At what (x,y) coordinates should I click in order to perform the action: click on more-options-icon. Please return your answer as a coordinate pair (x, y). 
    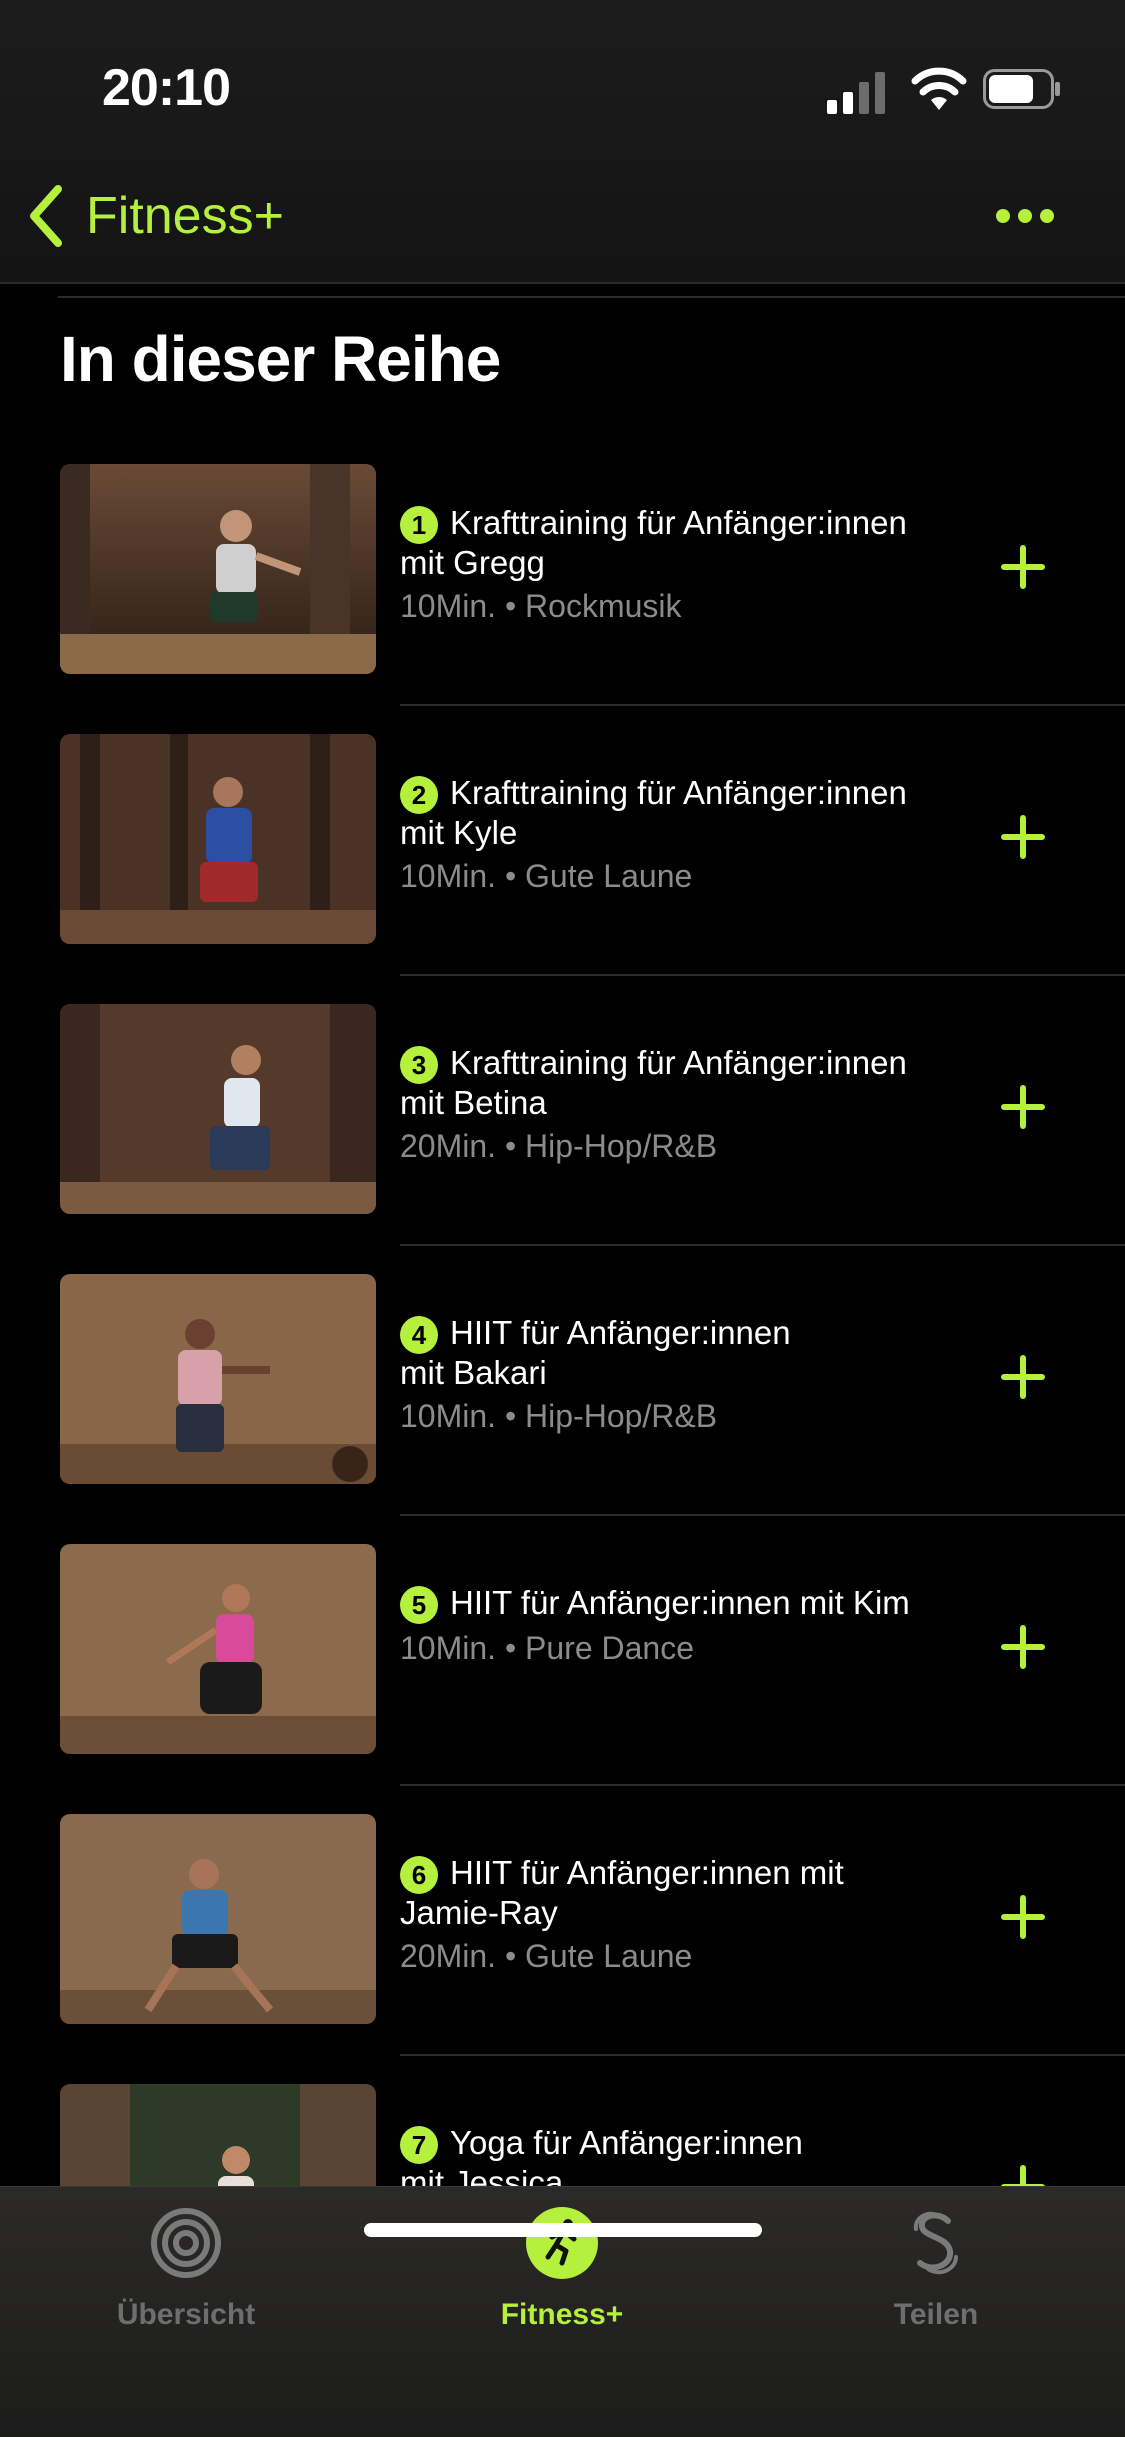
    Looking at the image, I should click on (1025, 216).